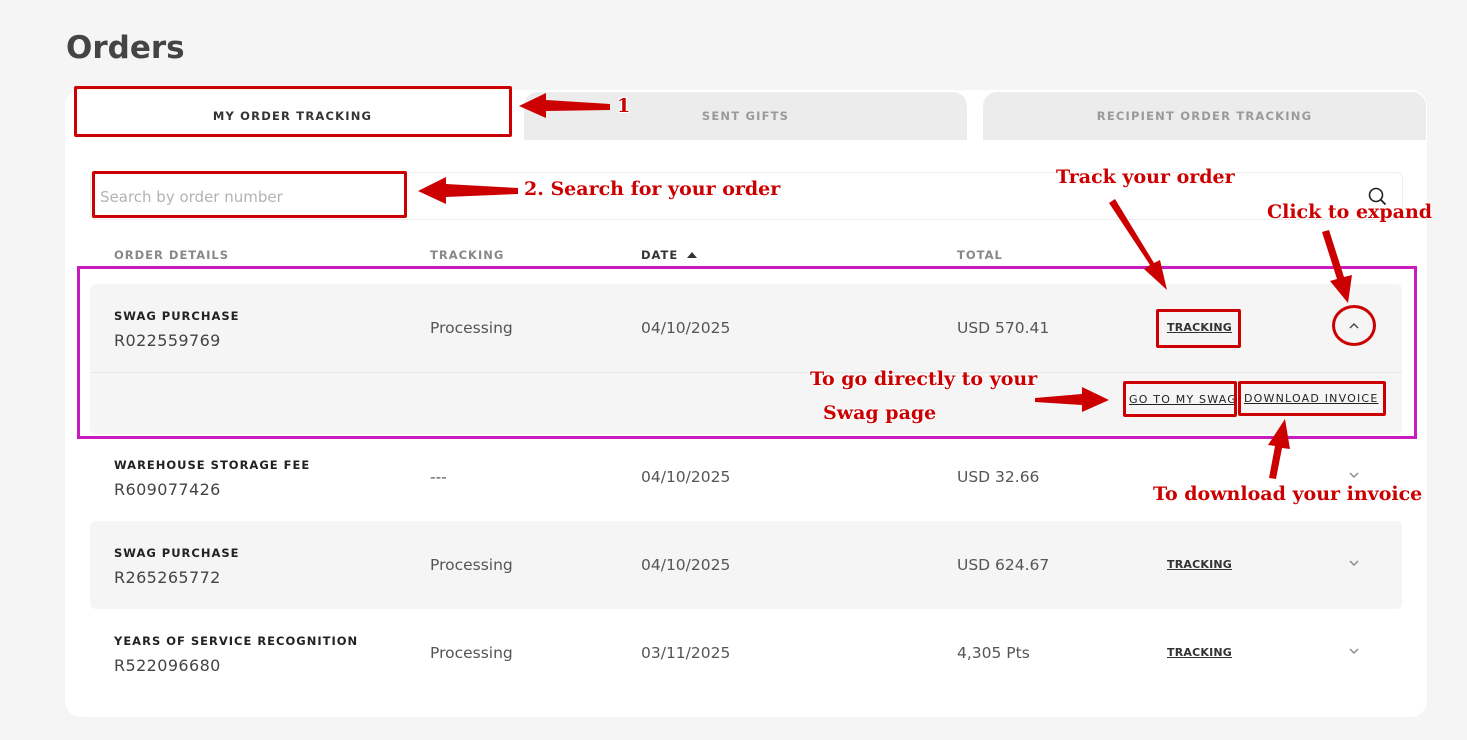 The height and width of the screenshot is (740, 1467). Describe the element at coordinates (167, 340) in the screenshot. I see `order-number: R022559769` at that location.